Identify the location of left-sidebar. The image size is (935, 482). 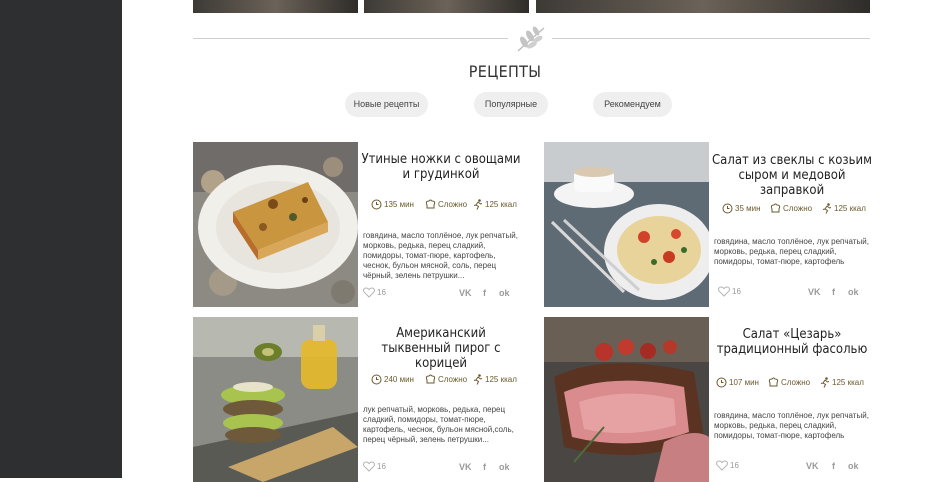
(61, 239).